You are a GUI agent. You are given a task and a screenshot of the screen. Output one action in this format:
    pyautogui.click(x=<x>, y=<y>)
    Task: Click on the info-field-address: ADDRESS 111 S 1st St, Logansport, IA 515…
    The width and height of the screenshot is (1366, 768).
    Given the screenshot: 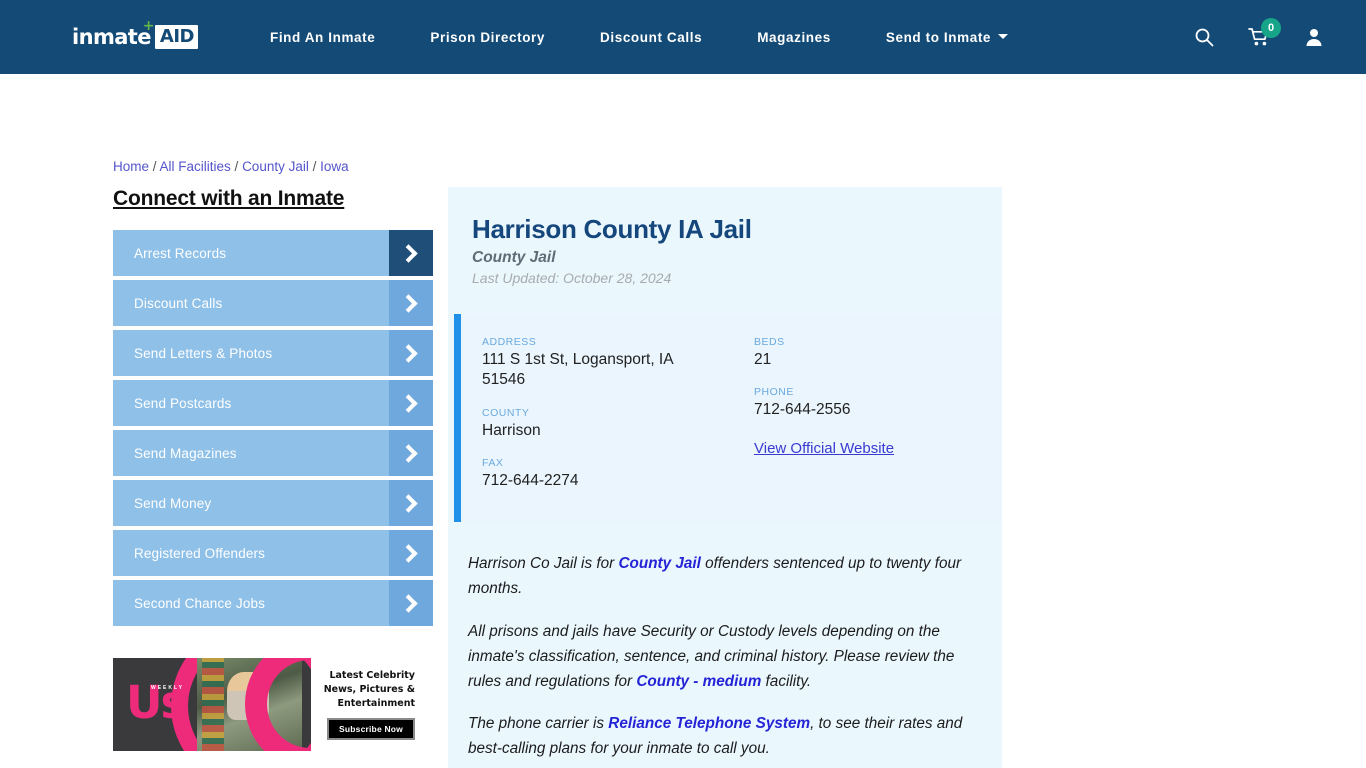 What is the action you would take?
    pyautogui.click(x=606, y=363)
    